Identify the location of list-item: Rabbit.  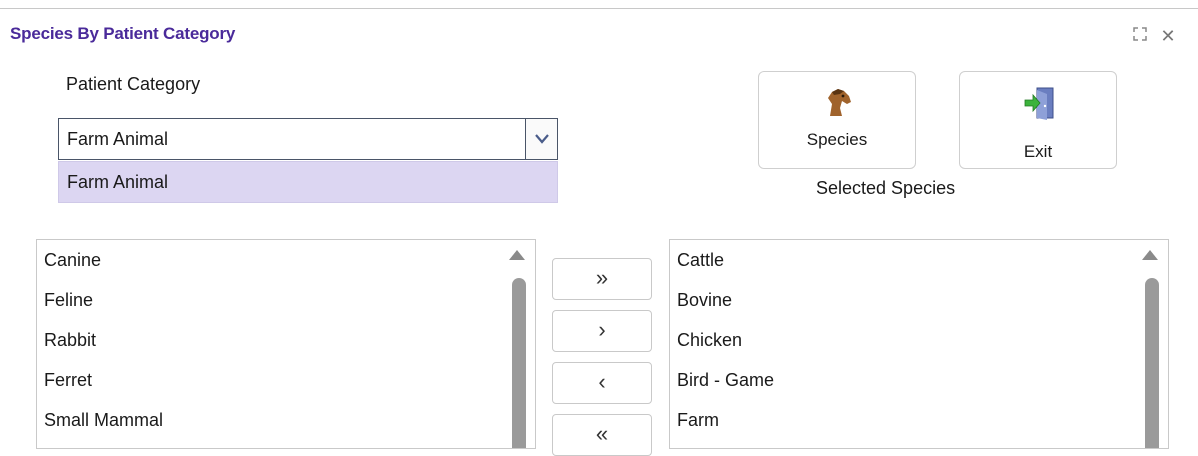
(70, 340).